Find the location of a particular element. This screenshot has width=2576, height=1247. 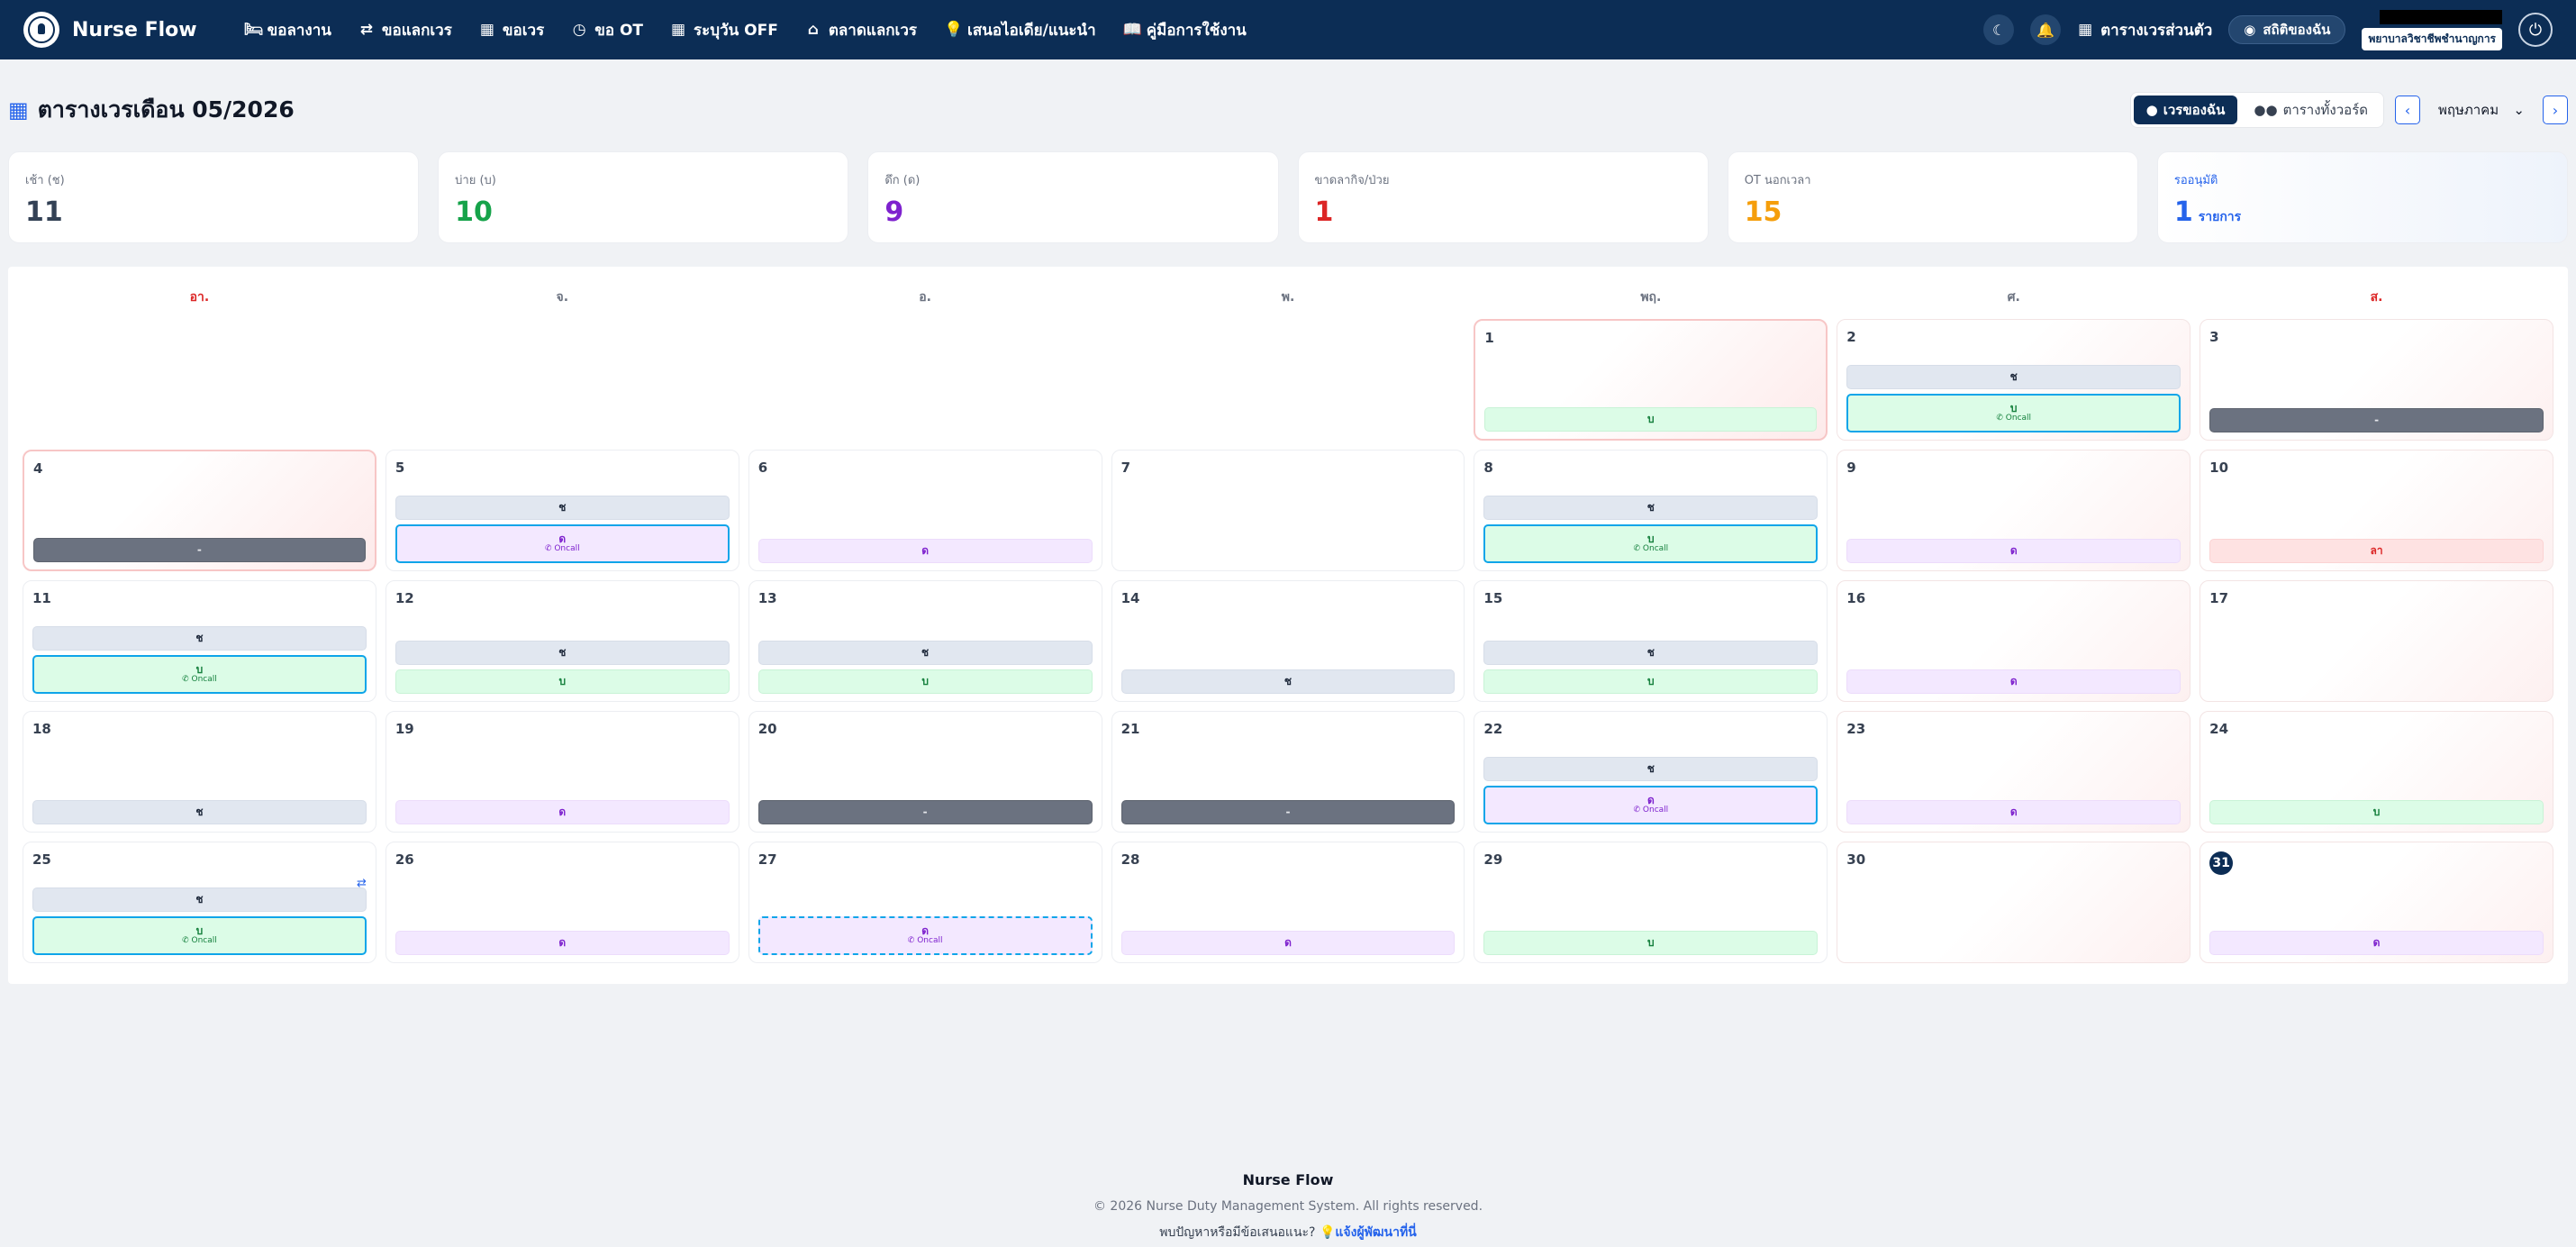

logout-button: ⏻ is located at coordinates (2535, 30).